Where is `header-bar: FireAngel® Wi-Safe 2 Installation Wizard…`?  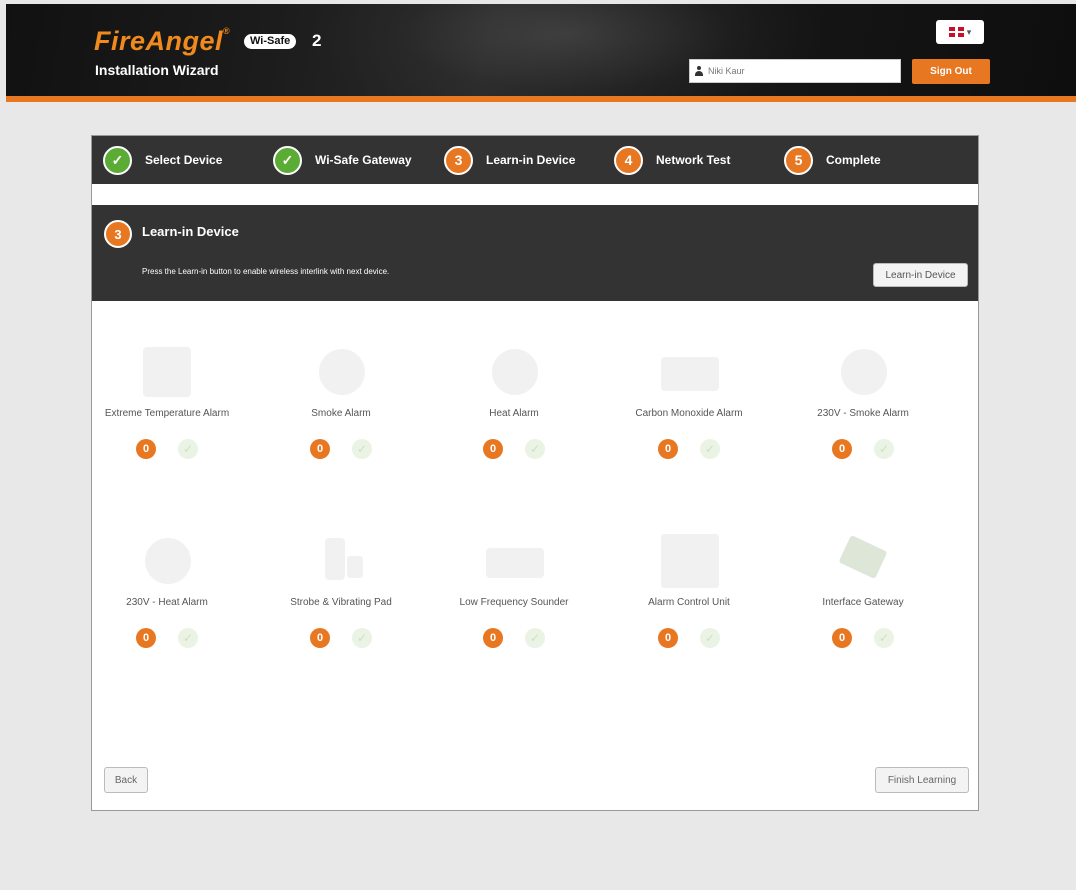 header-bar: FireAngel® Wi-Safe 2 Installation Wizard… is located at coordinates (541, 50).